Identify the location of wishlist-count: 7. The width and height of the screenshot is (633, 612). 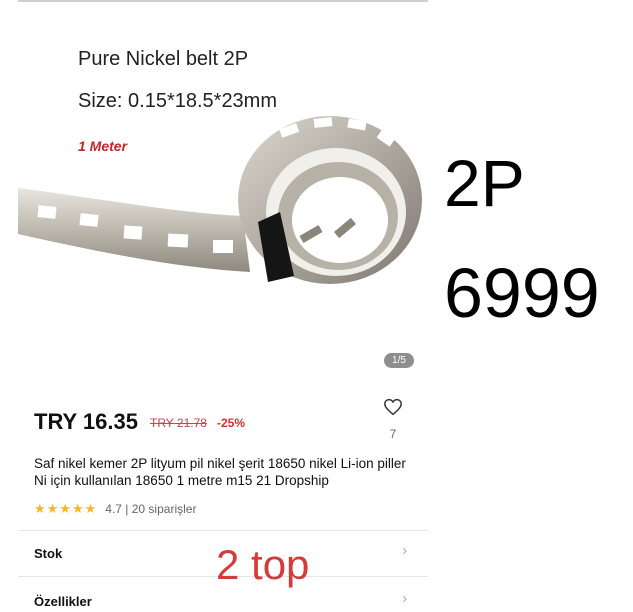
(393, 434).